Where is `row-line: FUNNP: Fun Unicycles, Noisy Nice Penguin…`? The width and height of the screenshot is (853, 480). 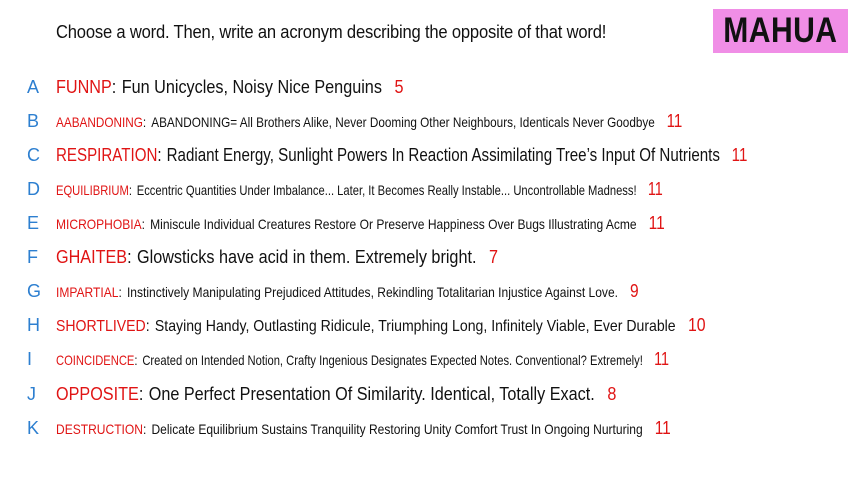
row-line: FUNNP: Fun Unicycles, Noisy Nice Penguin… is located at coordinates (230, 87).